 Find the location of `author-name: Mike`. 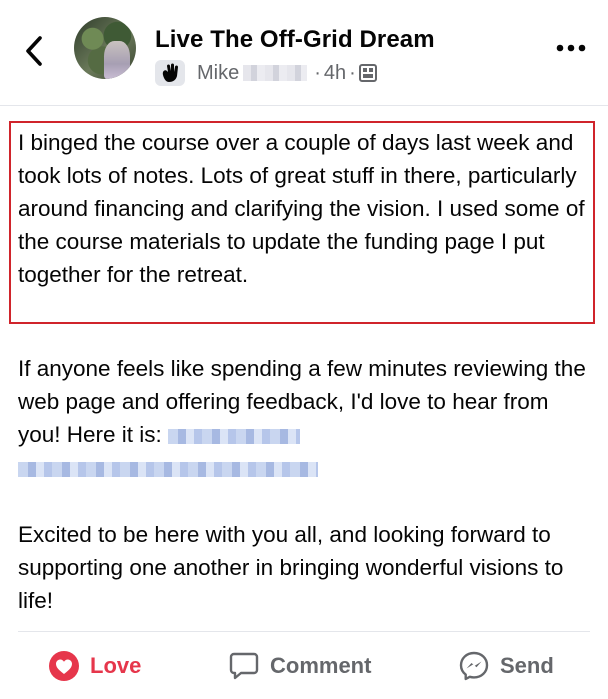

author-name: Mike is located at coordinates (218, 73).